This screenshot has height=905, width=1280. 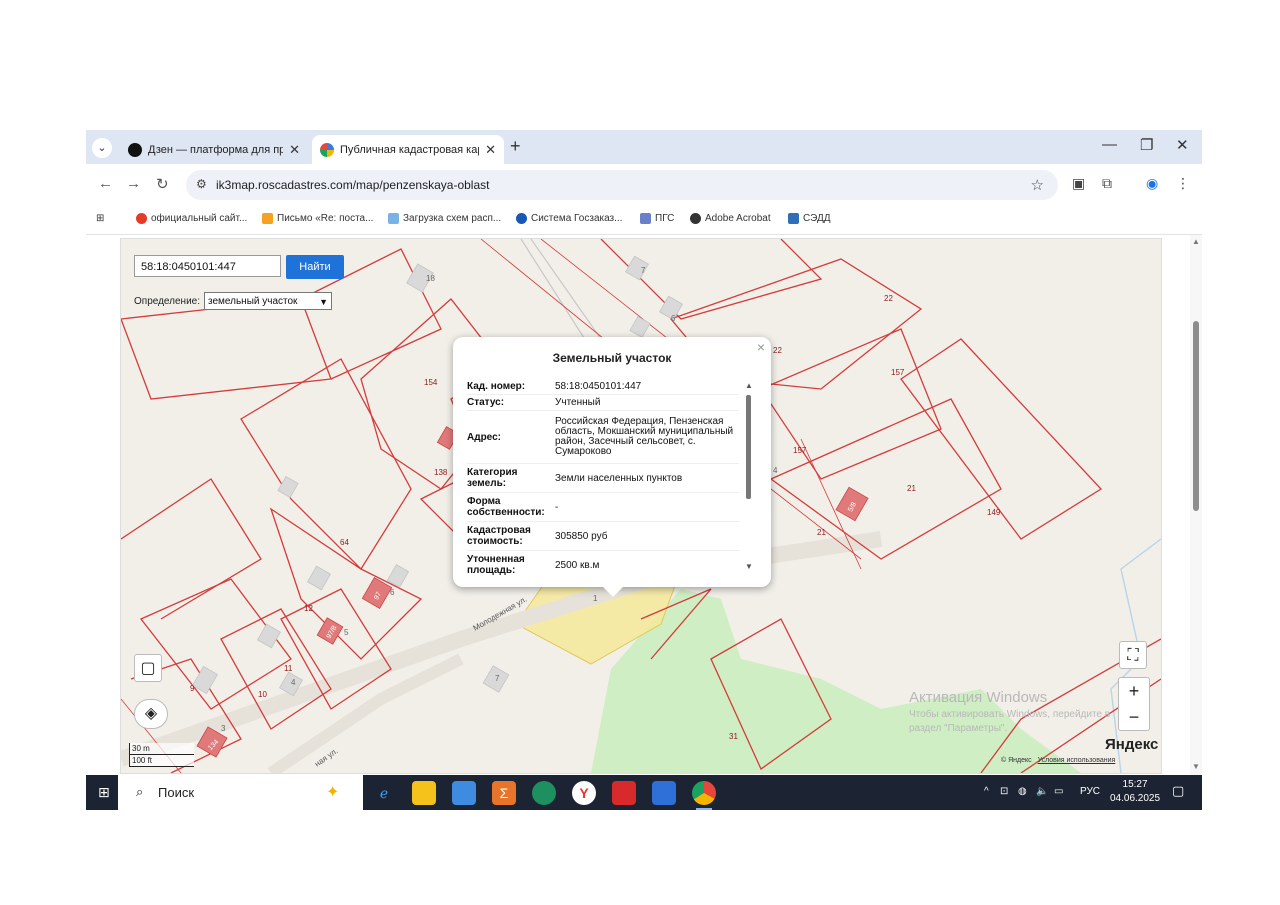 I want to click on info-key: Форма собственности:, so click(x=506, y=507).